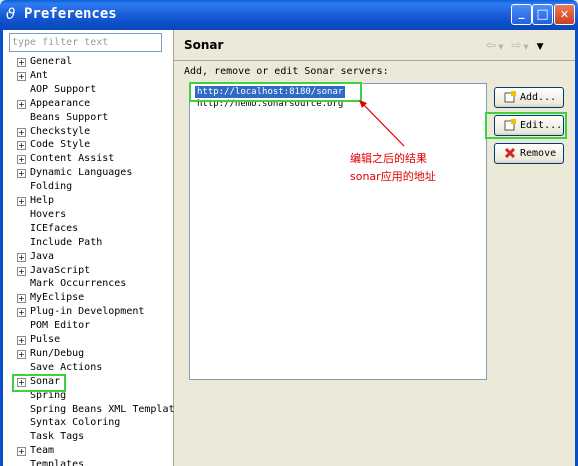 This screenshot has height=466, width=578. I want to click on remove-icon, so click(510, 153).